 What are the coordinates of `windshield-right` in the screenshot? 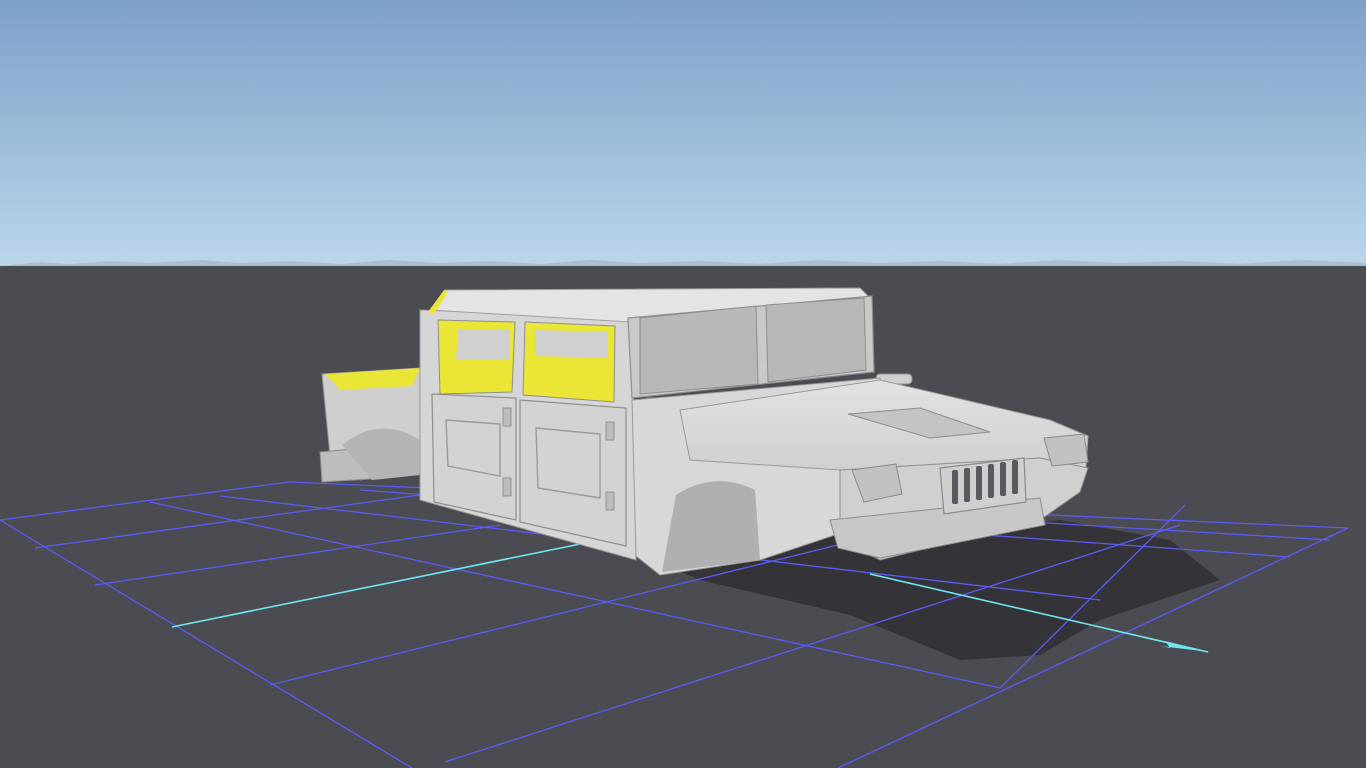 It's located at (816, 340).